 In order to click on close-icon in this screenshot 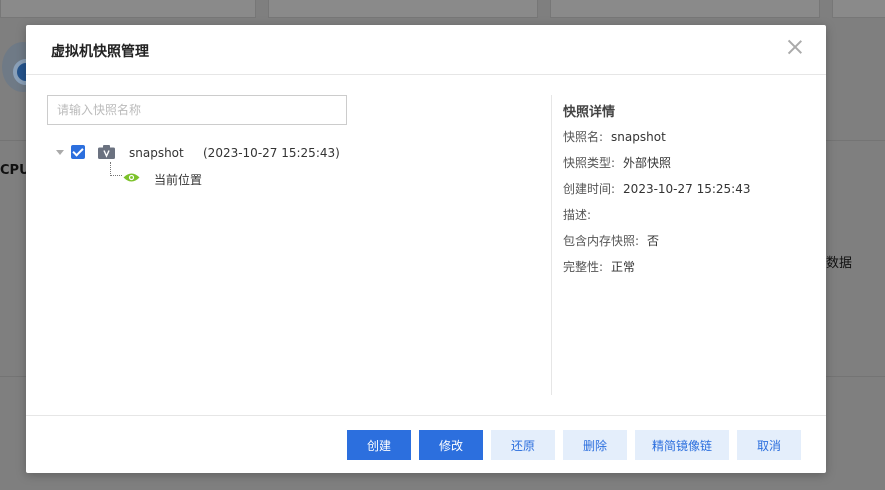, I will do `click(795, 47)`.